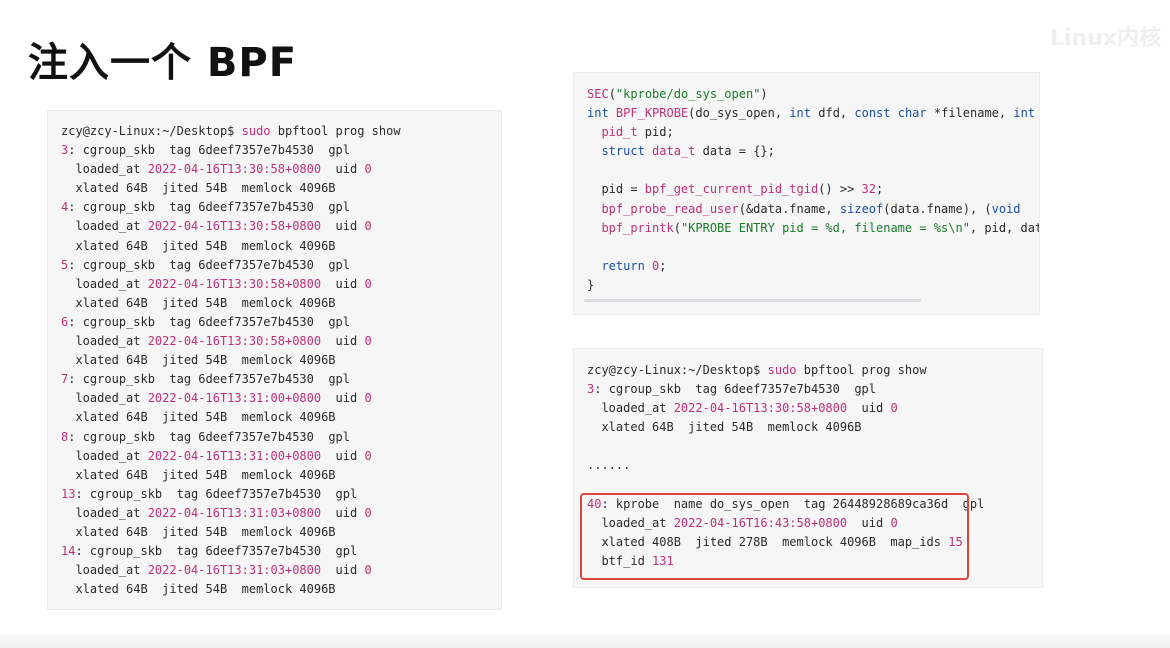  I want to click on horizontal-scrollbar, so click(752, 300).